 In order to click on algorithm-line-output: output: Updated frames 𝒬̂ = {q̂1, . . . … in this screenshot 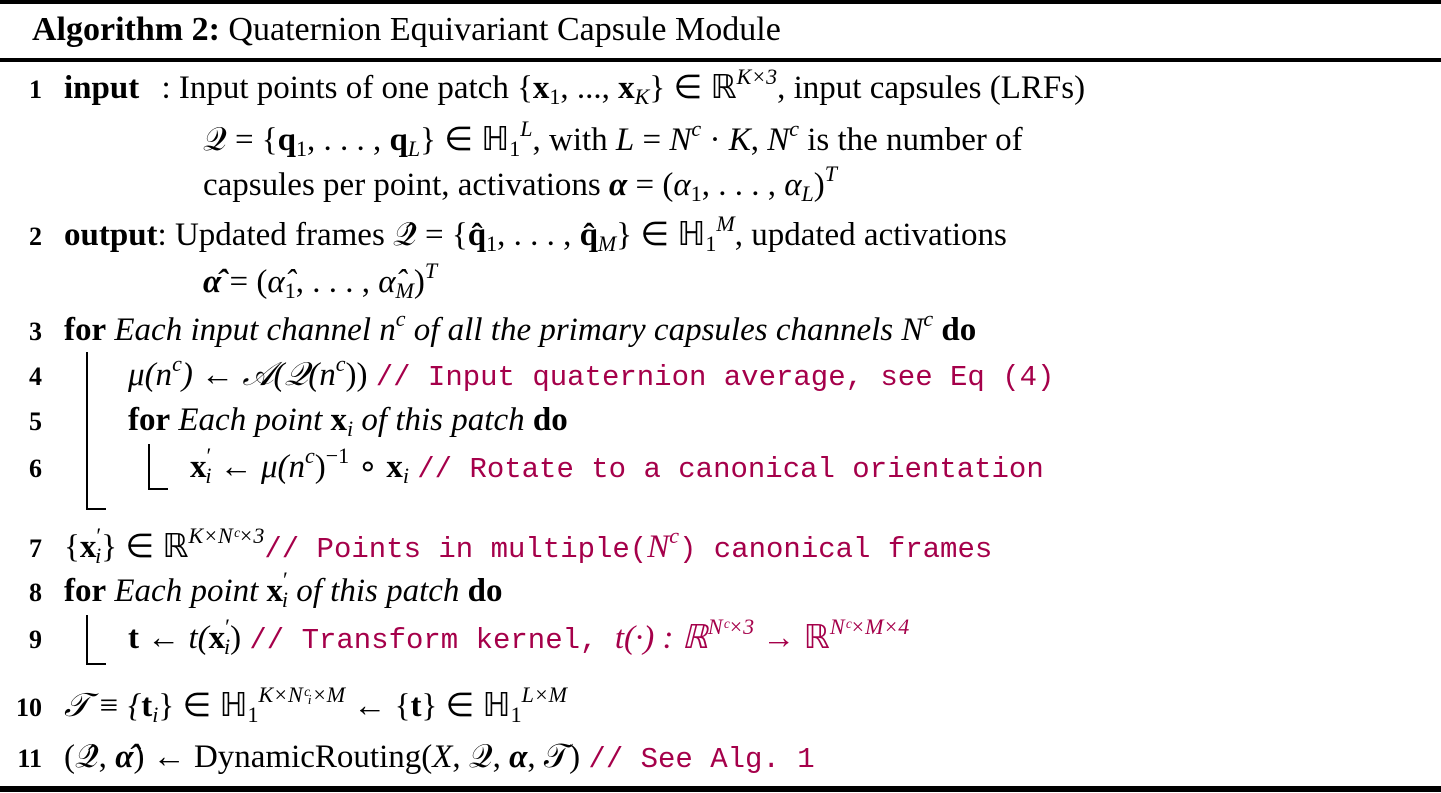, I will do `click(535, 233)`.